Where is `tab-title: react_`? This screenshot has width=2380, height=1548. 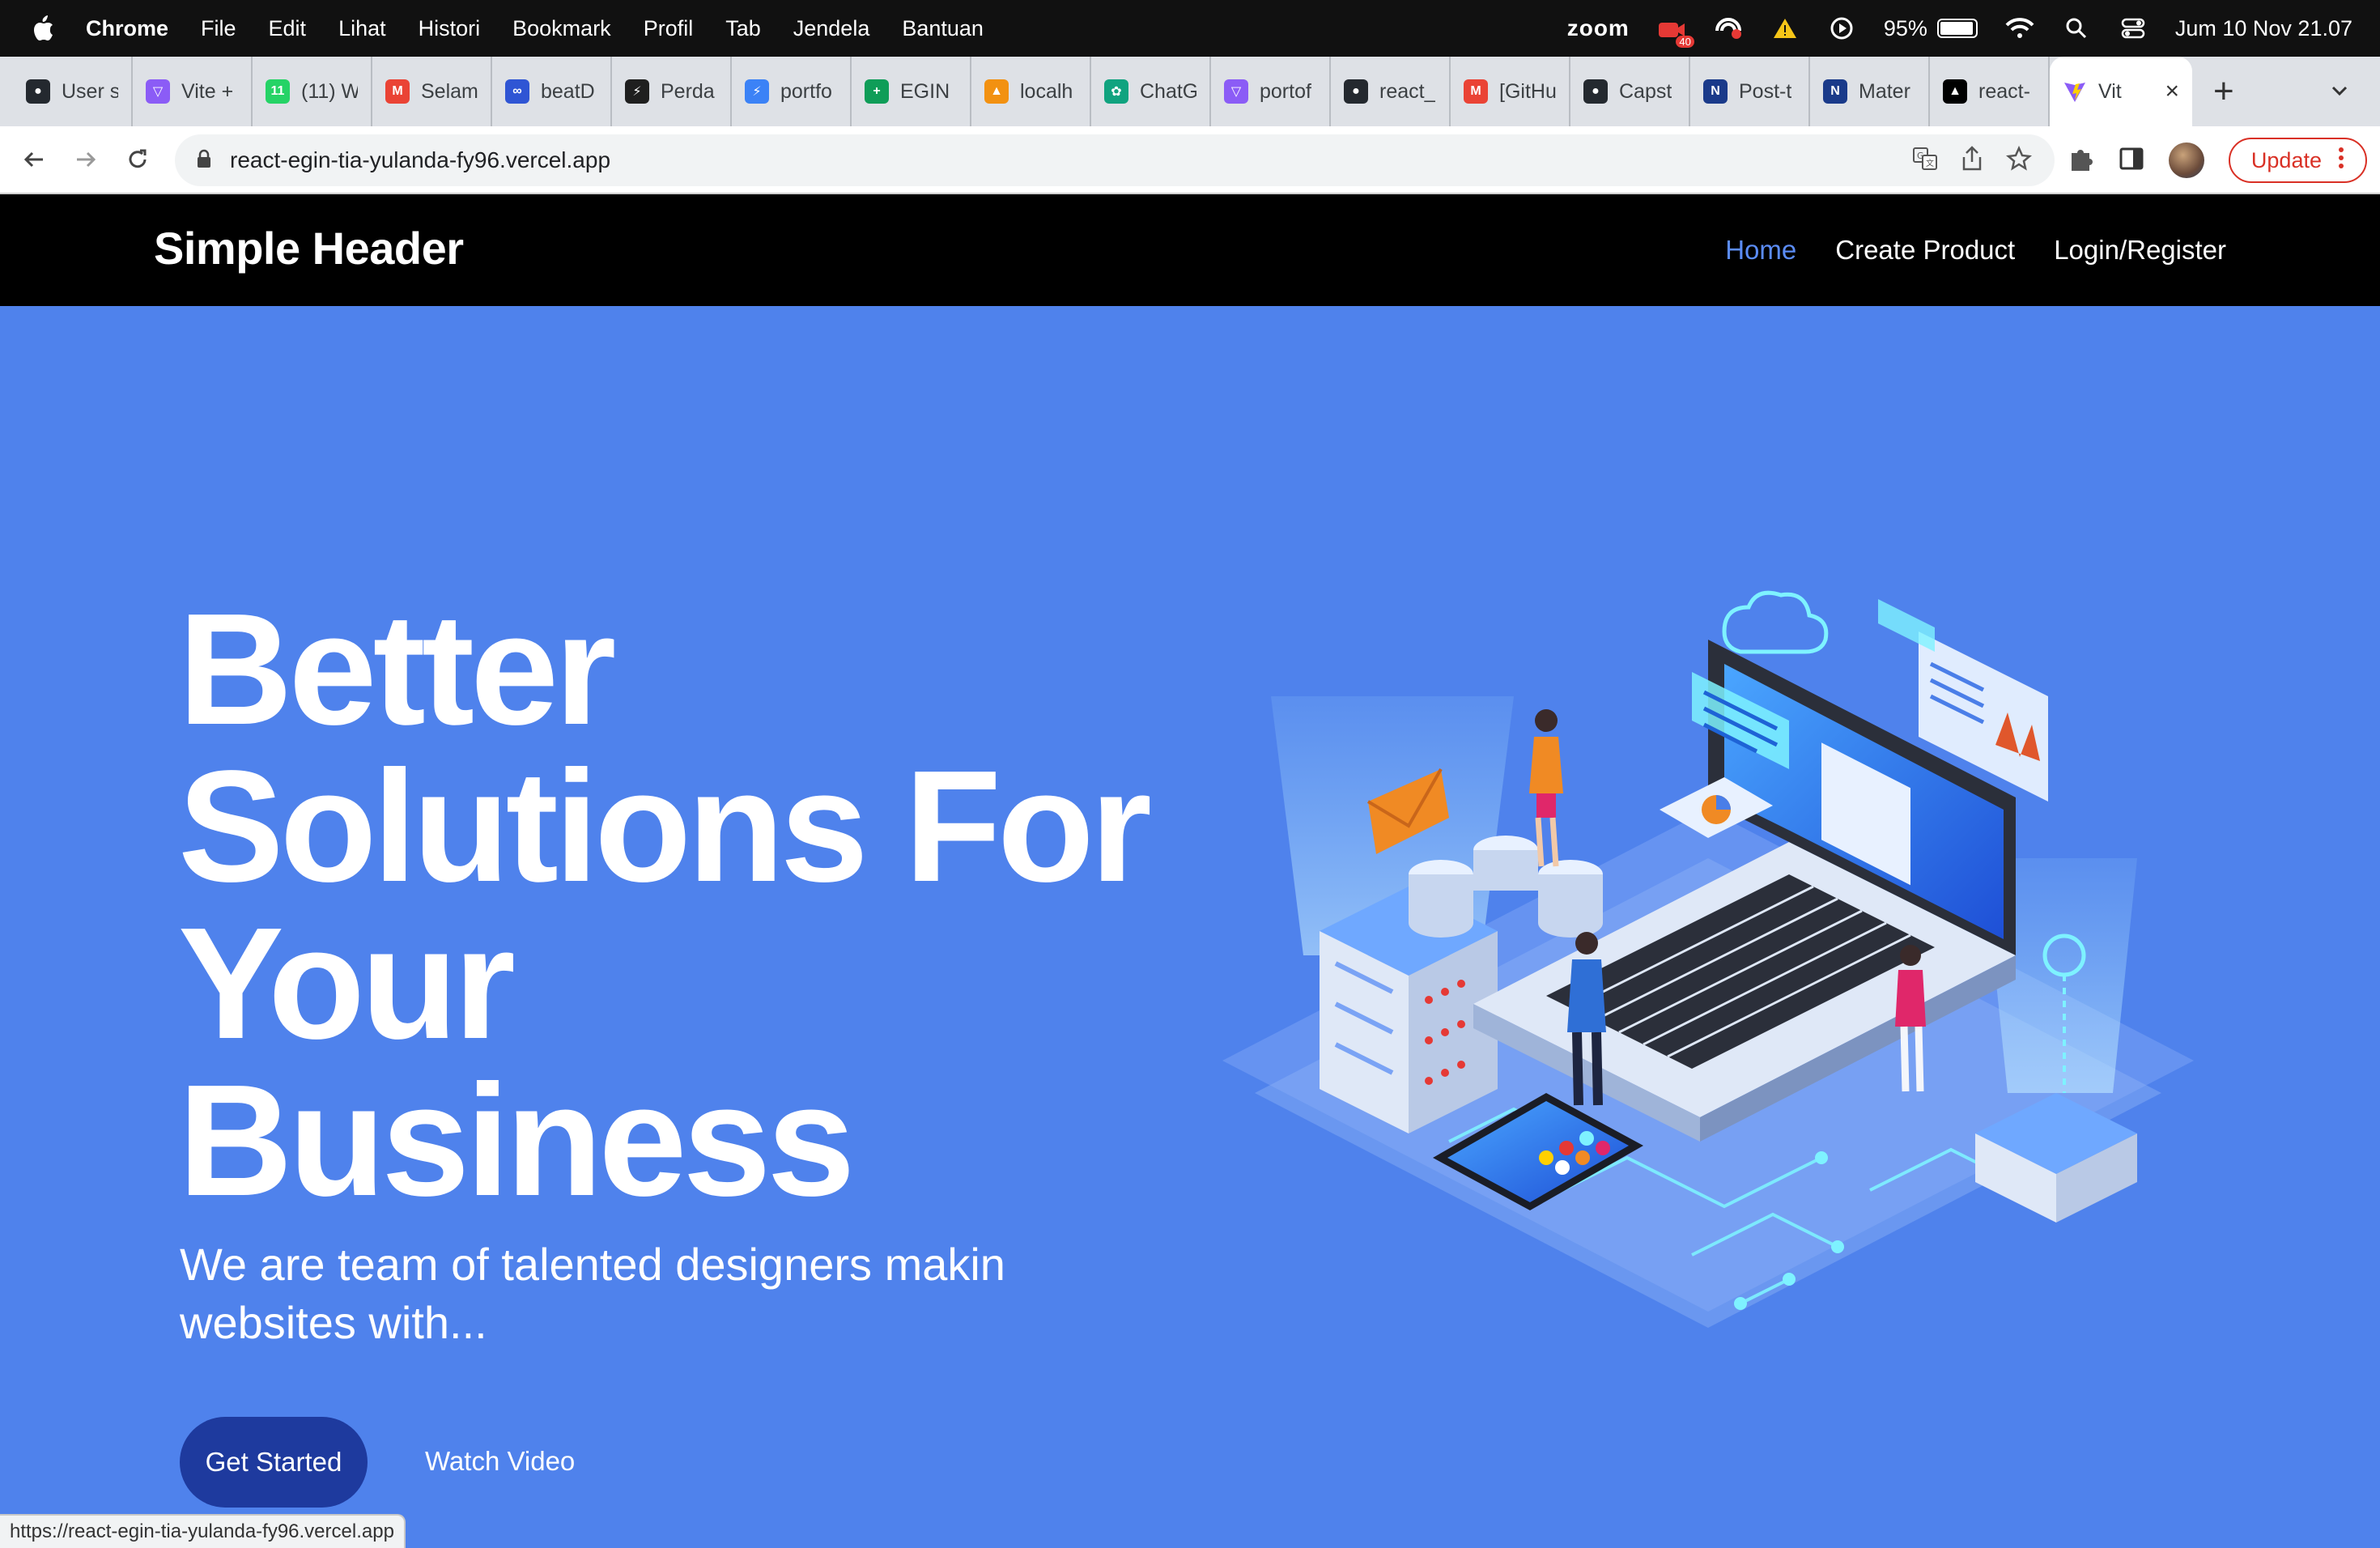
tab-title: react_ is located at coordinates (1407, 91).